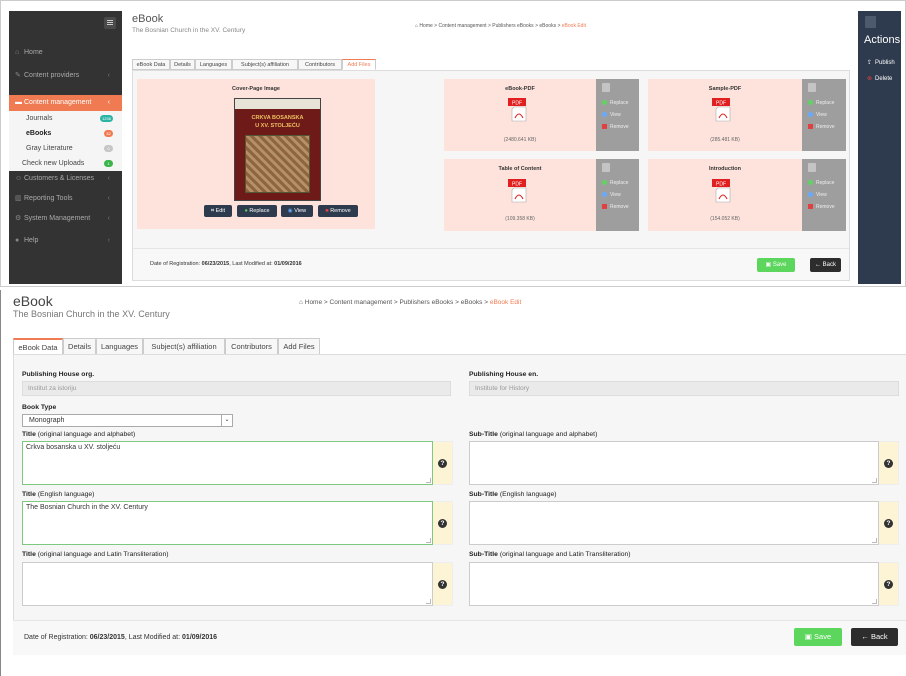 Image resolution: width=906 pixels, height=676 pixels. Describe the element at coordinates (65, 163) in the screenshot. I see `sidebar-sub-check-uploads: Check new Uploads 1` at that location.